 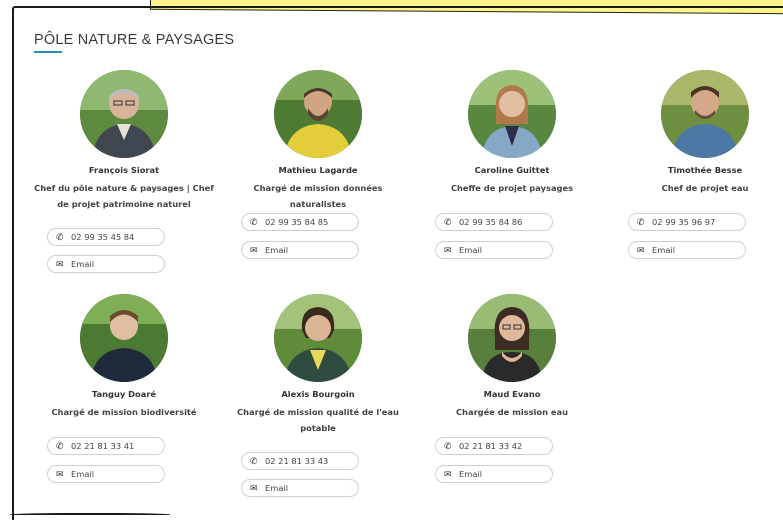 I want to click on phone-pill: ✆ 02 99 35 84 86, so click(x=494, y=222).